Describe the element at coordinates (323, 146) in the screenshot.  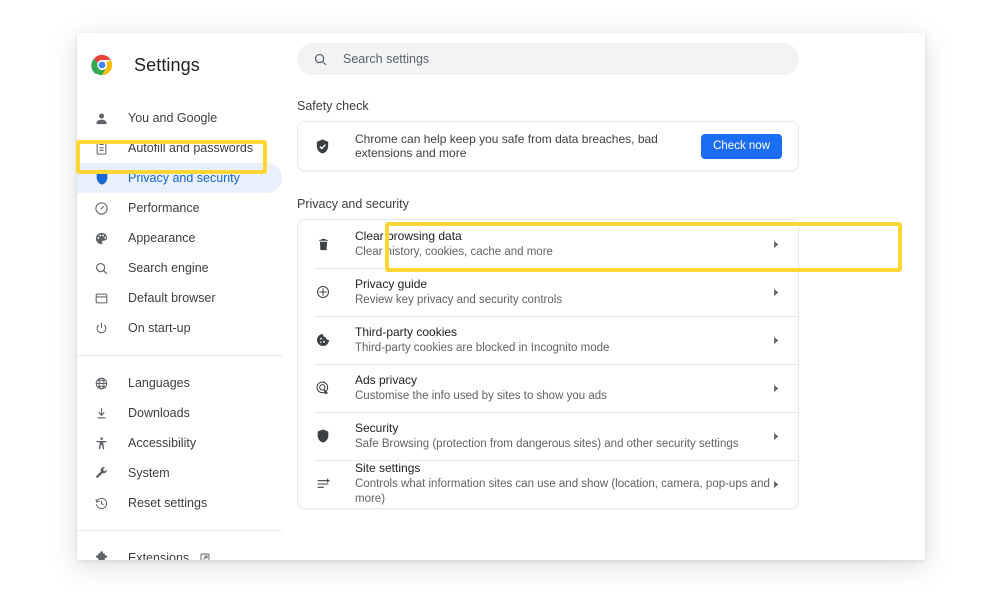
I see `shield-check-icon` at that location.